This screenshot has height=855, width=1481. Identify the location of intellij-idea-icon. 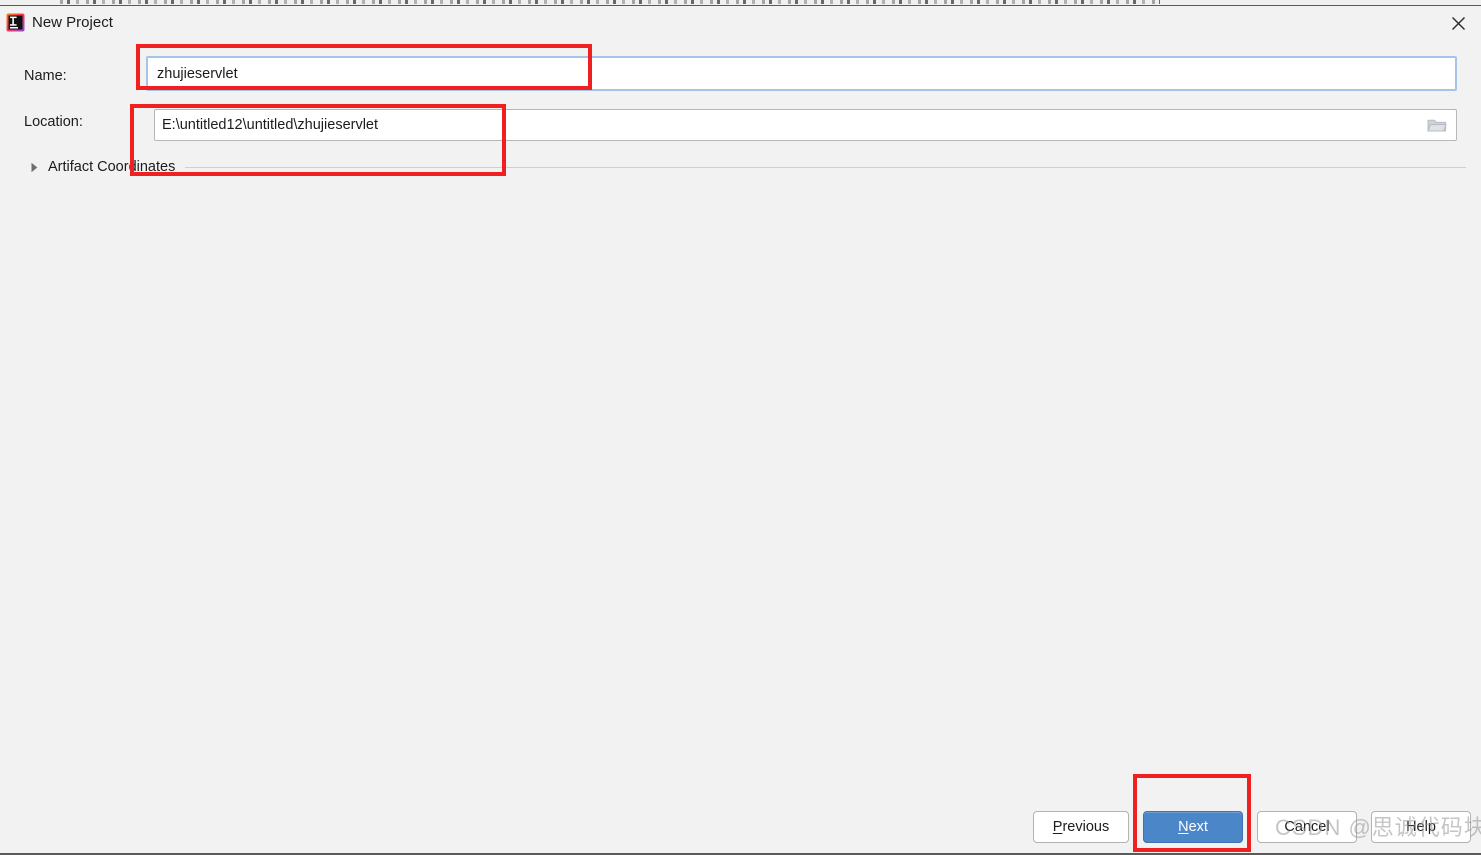
(15, 22).